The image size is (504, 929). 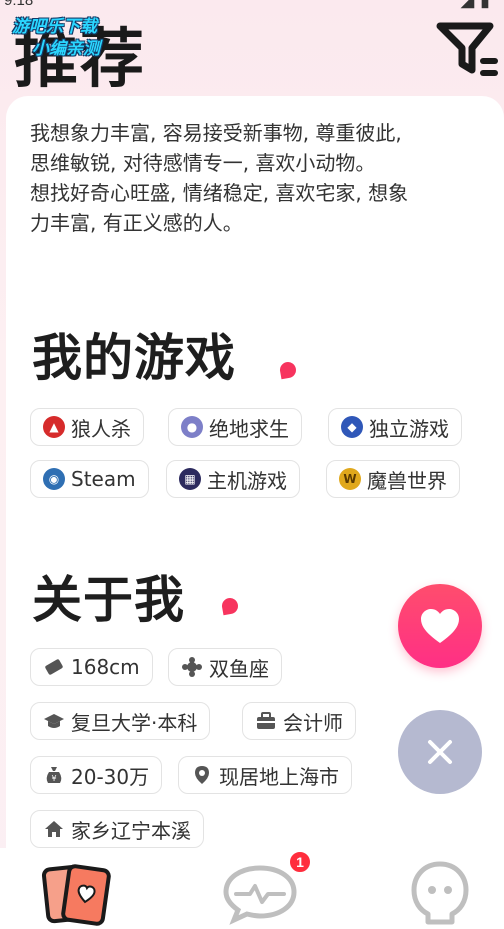 I want to click on bottom-tab-bar, so click(x=252, y=888).